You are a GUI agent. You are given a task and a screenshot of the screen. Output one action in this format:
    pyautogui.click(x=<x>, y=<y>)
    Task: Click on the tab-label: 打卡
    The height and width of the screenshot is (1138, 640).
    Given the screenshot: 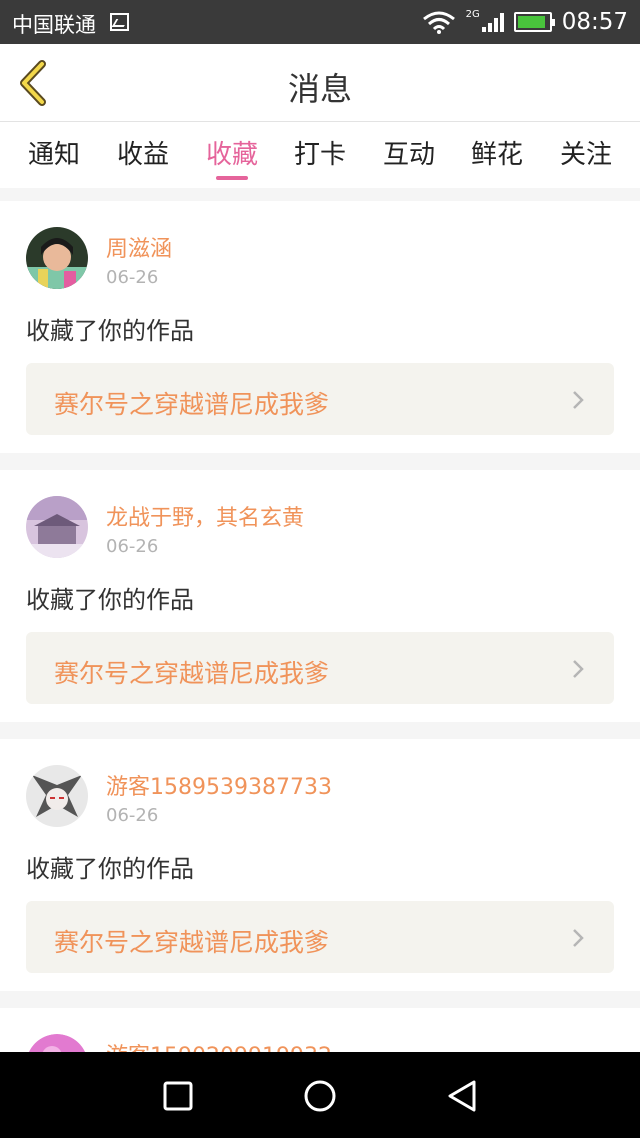 What is the action you would take?
    pyautogui.click(x=319, y=155)
    